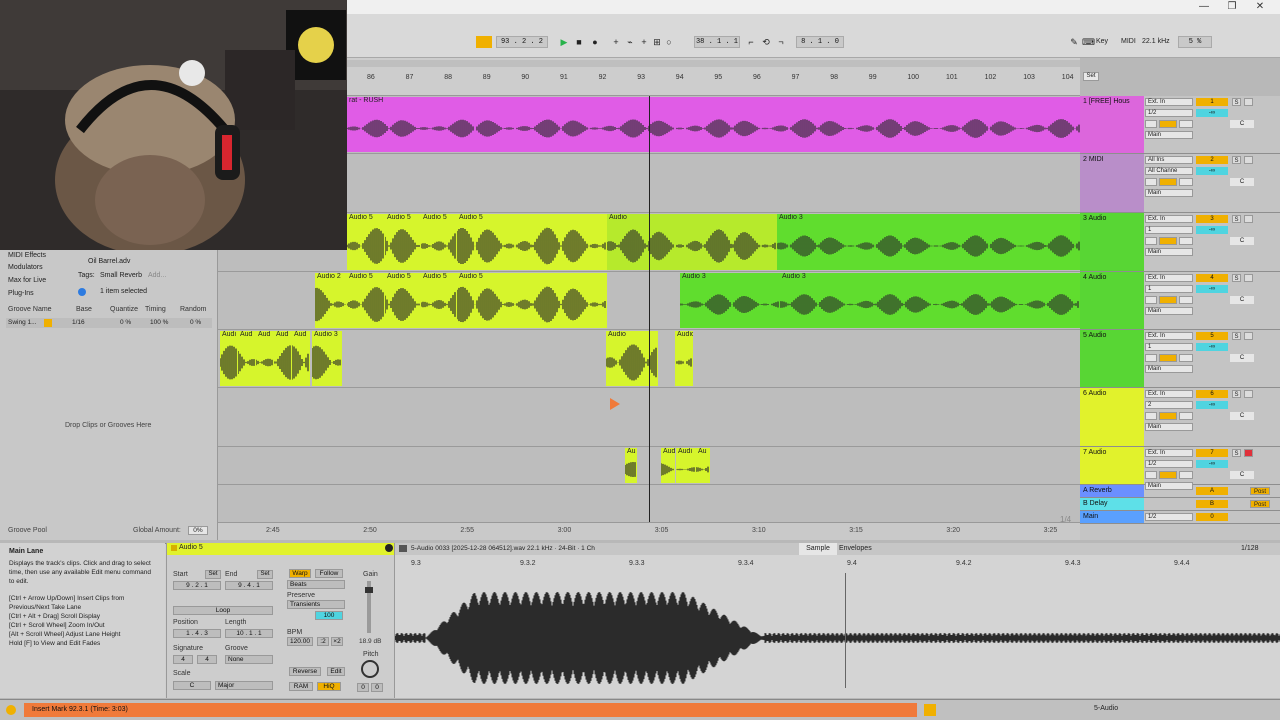 The image size is (1280, 720). What do you see at coordinates (522, 42) in the screenshot?
I see `arrangement-position-field: 93 . 2 . 2` at bounding box center [522, 42].